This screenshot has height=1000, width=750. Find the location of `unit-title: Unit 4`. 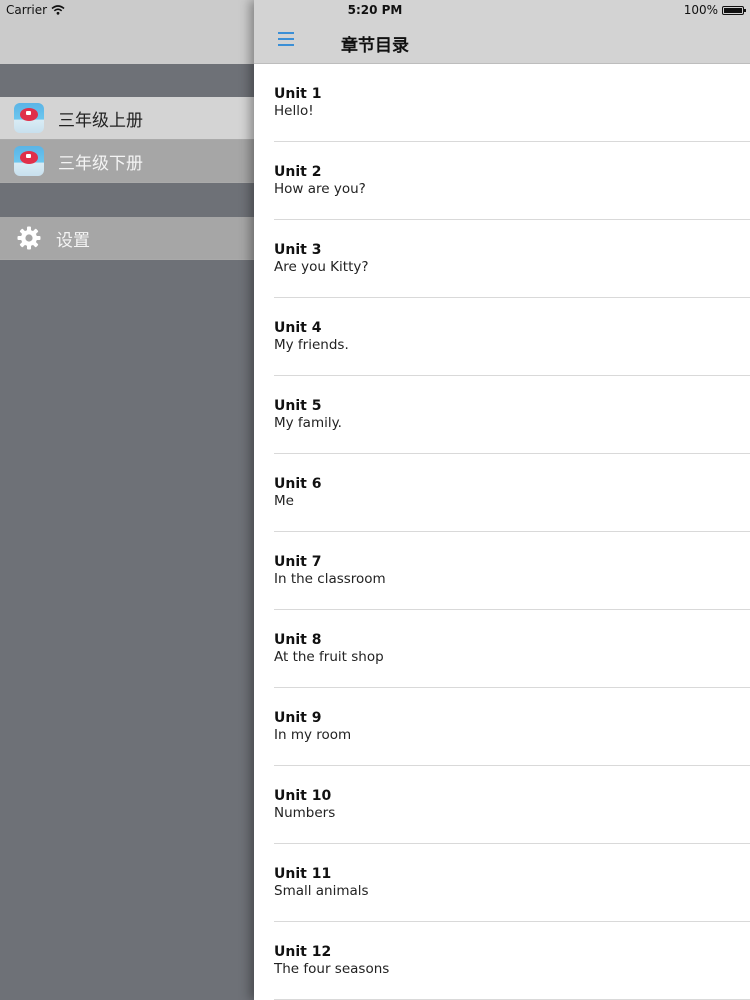

unit-title: Unit 4 is located at coordinates (298, 328).